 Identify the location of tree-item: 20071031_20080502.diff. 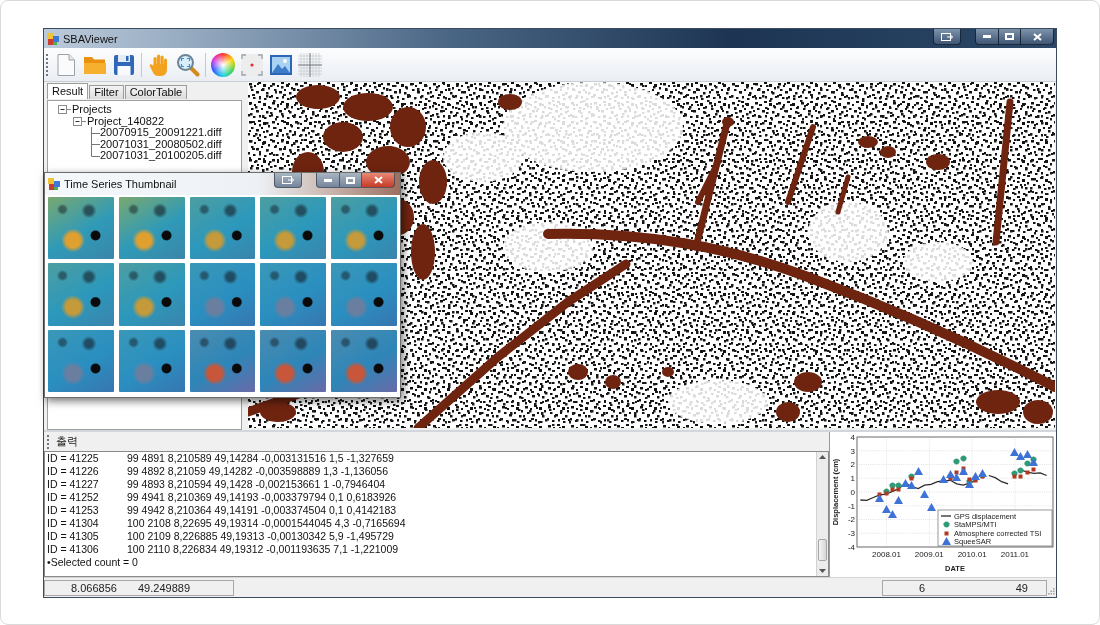
(161, 144).